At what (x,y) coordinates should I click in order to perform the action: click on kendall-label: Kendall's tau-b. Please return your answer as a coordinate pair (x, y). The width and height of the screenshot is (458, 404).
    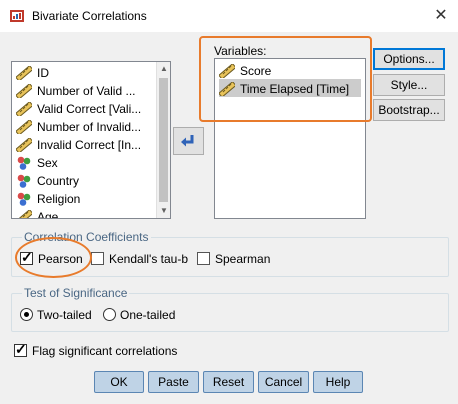
    Looking at the image, I should click on (148, 259).